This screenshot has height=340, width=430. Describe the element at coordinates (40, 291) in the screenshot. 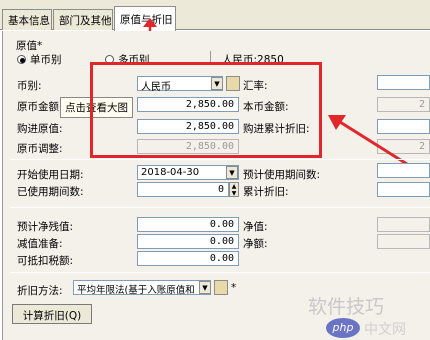

I see `dep-method-label: 折旧方法:` at that location.